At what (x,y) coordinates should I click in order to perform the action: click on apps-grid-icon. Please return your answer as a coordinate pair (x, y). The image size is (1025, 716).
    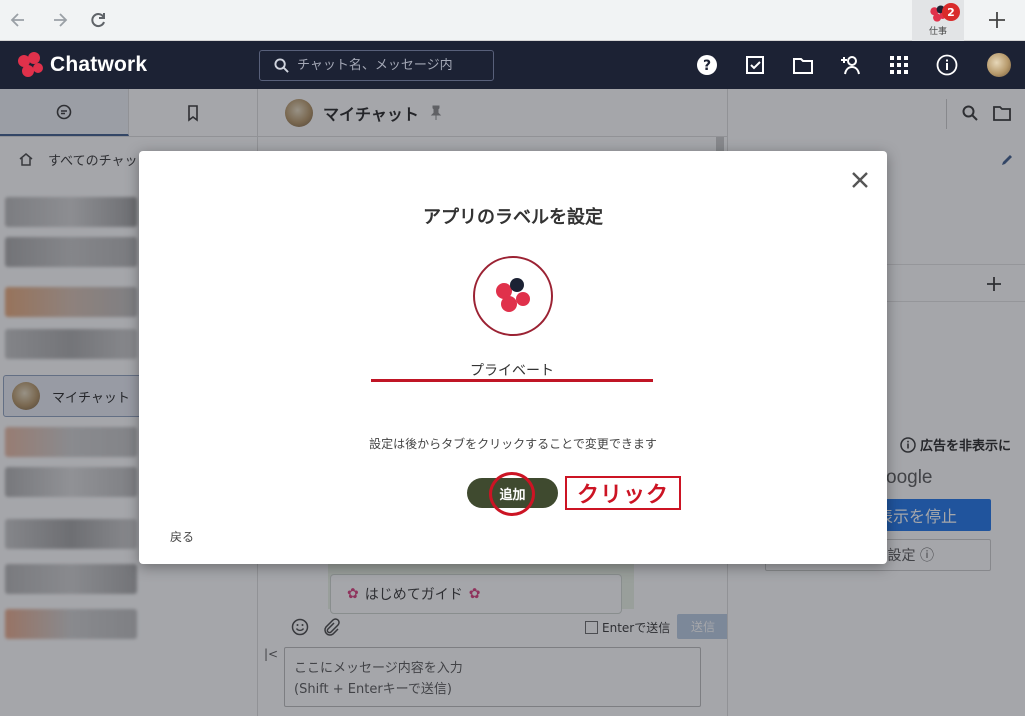
    Looking at the image, I should click on (899, 65).